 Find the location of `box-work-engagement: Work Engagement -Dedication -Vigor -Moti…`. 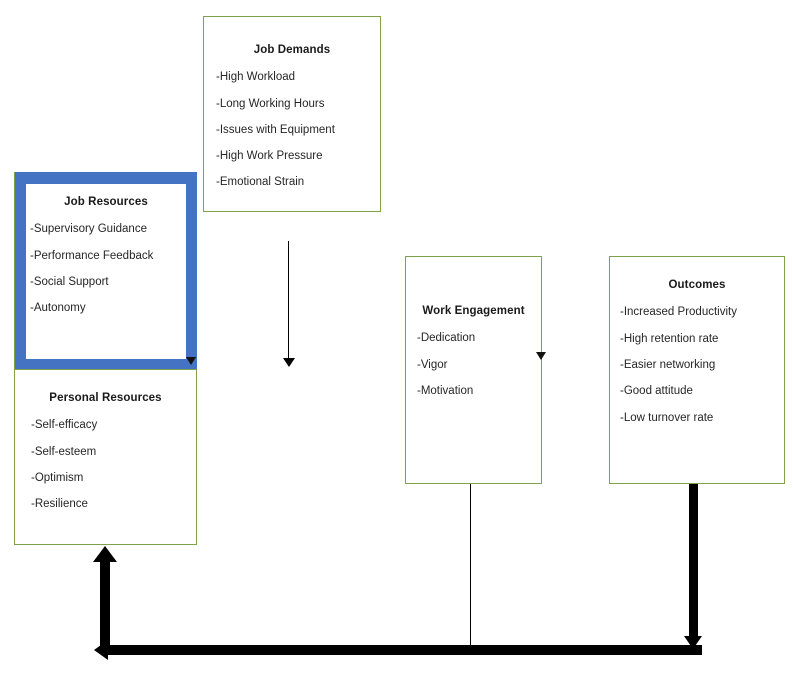

box-work-engagement: Work Engagement -Dedication -Vigor -Moti… is located at coordinates (473, 370).